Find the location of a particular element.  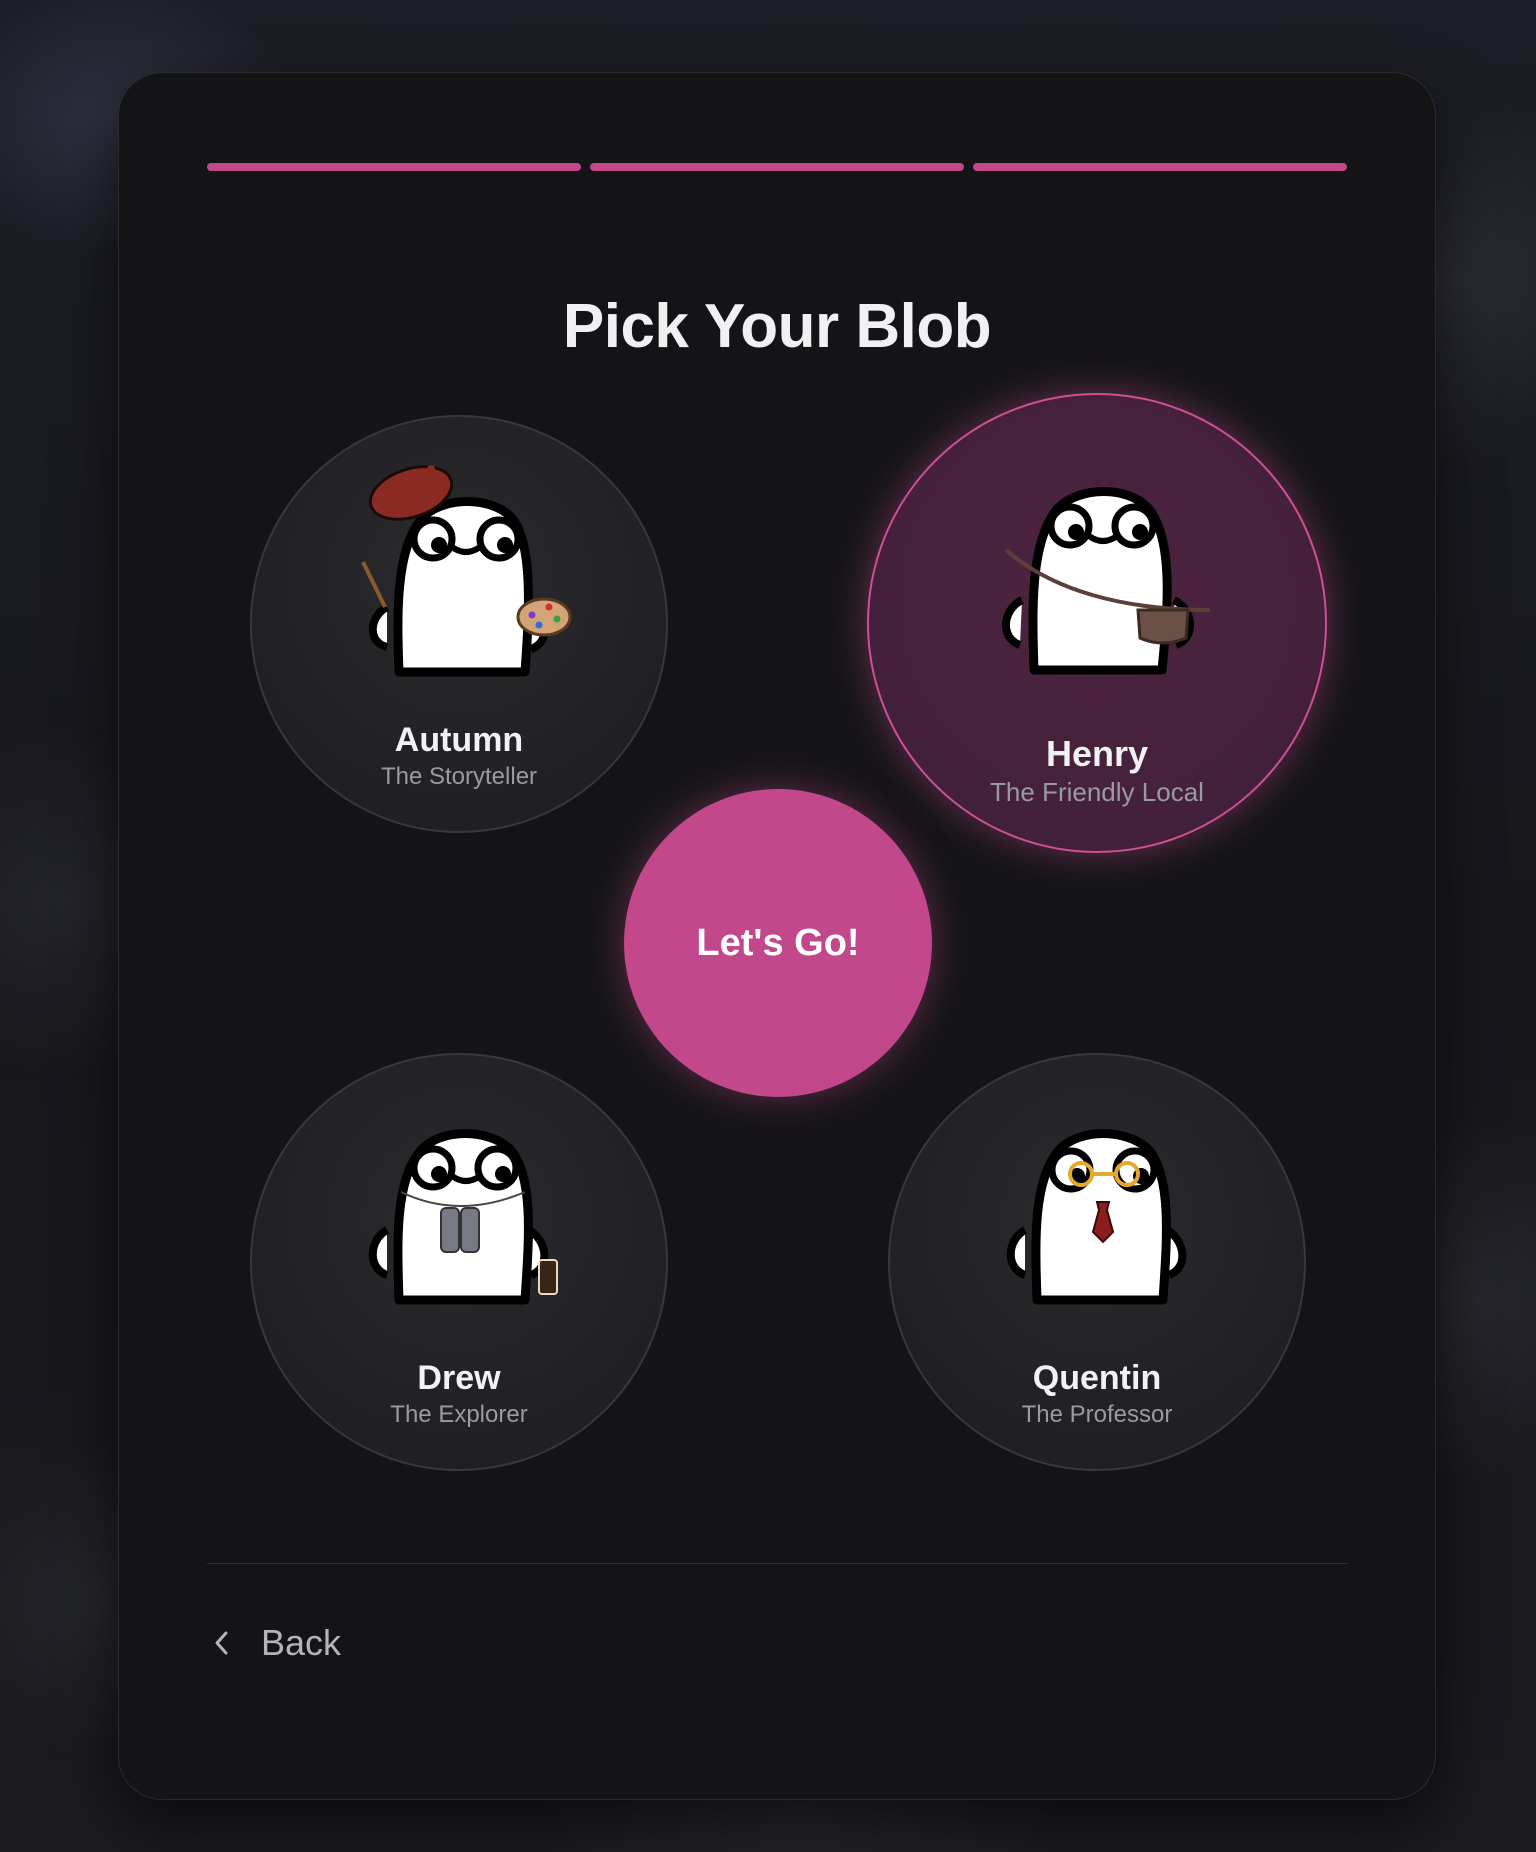

blob-option-drew: Drew The Explorer is located at coordinates (459, 1262).